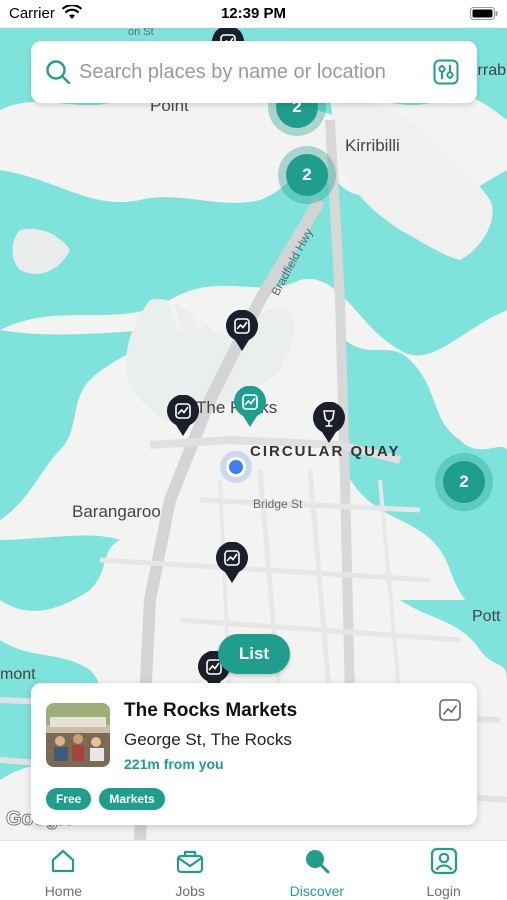  I want to click on map-pin-selected-trend-icon, so click(250, 407).